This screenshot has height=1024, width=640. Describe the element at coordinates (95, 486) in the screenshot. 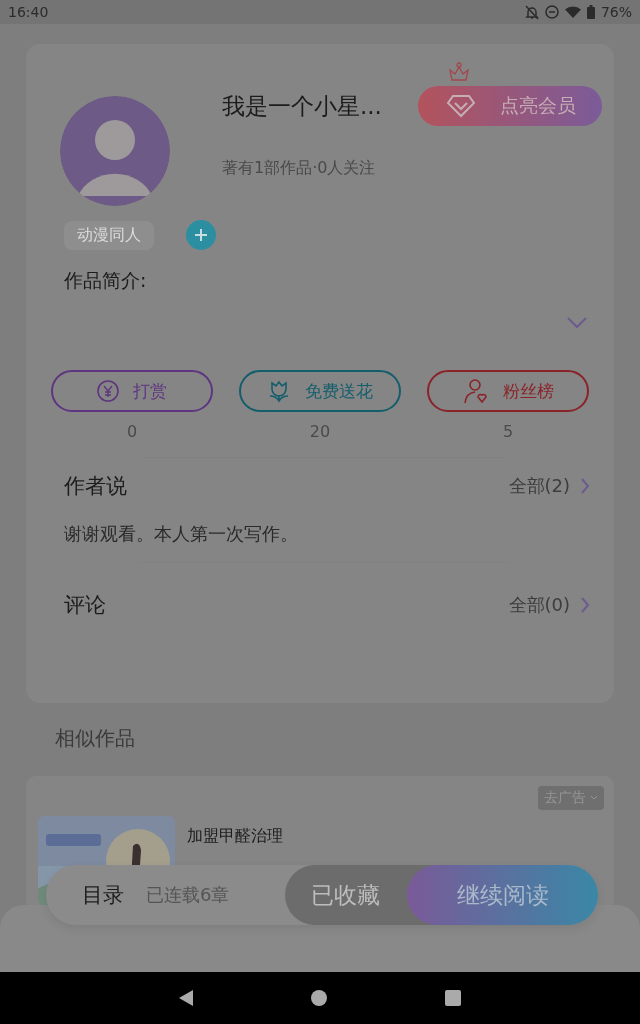

I see `section-title: 作者说` at that location.